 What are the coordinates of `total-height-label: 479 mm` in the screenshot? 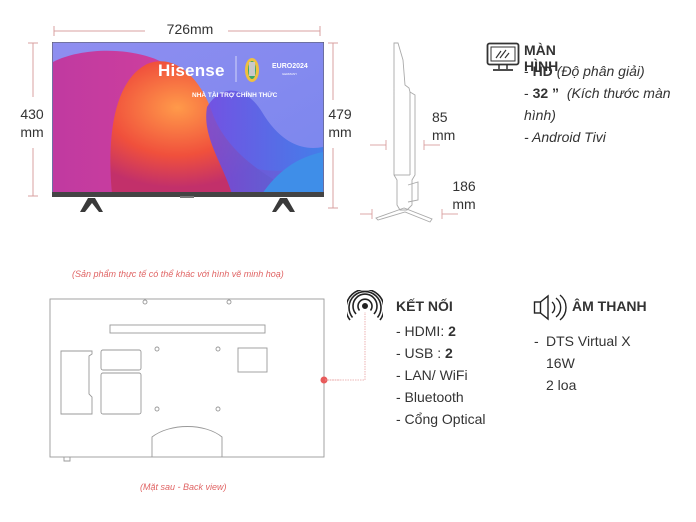 It's located at (340, 123).